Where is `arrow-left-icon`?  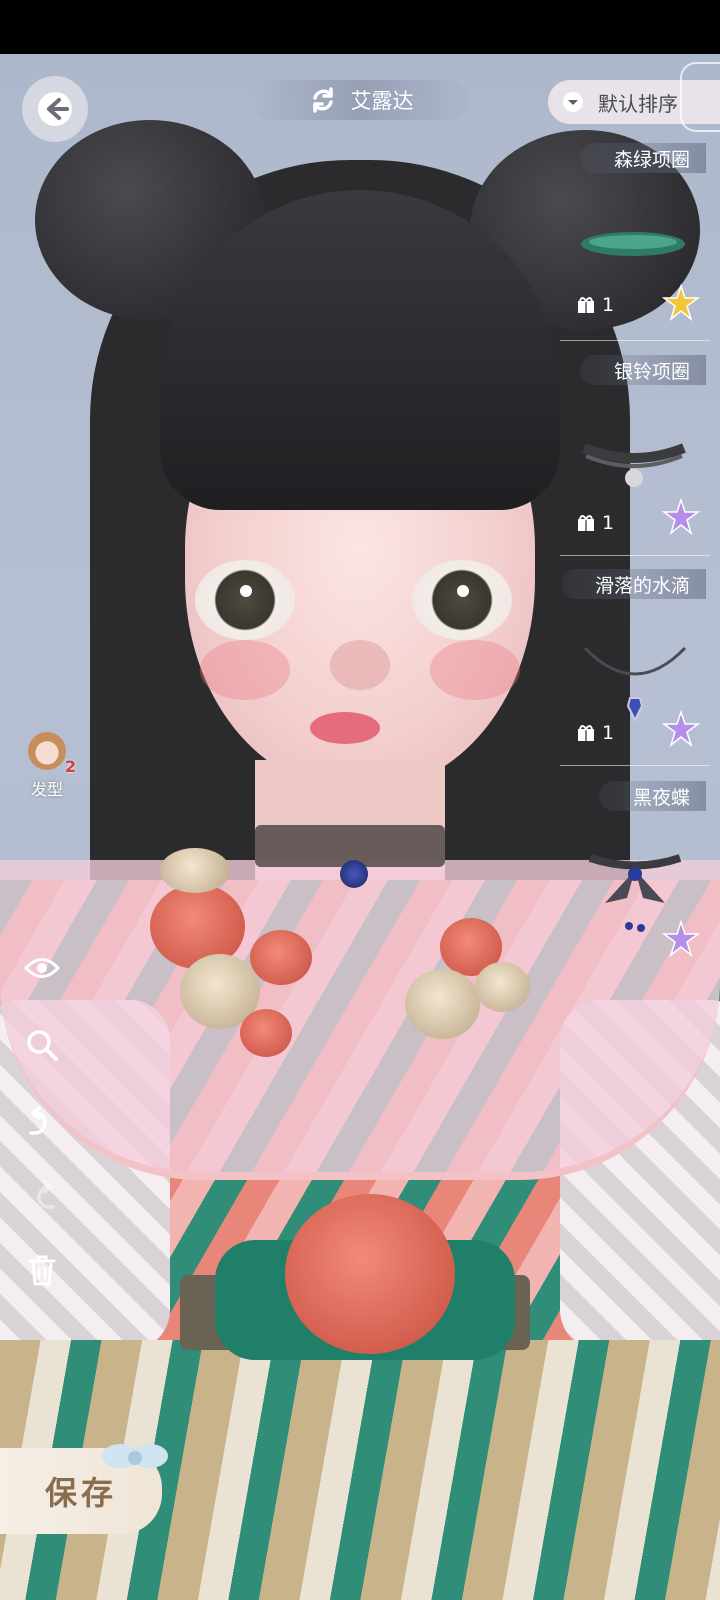 arrow-left-icon is located at coordinates (55, 109).